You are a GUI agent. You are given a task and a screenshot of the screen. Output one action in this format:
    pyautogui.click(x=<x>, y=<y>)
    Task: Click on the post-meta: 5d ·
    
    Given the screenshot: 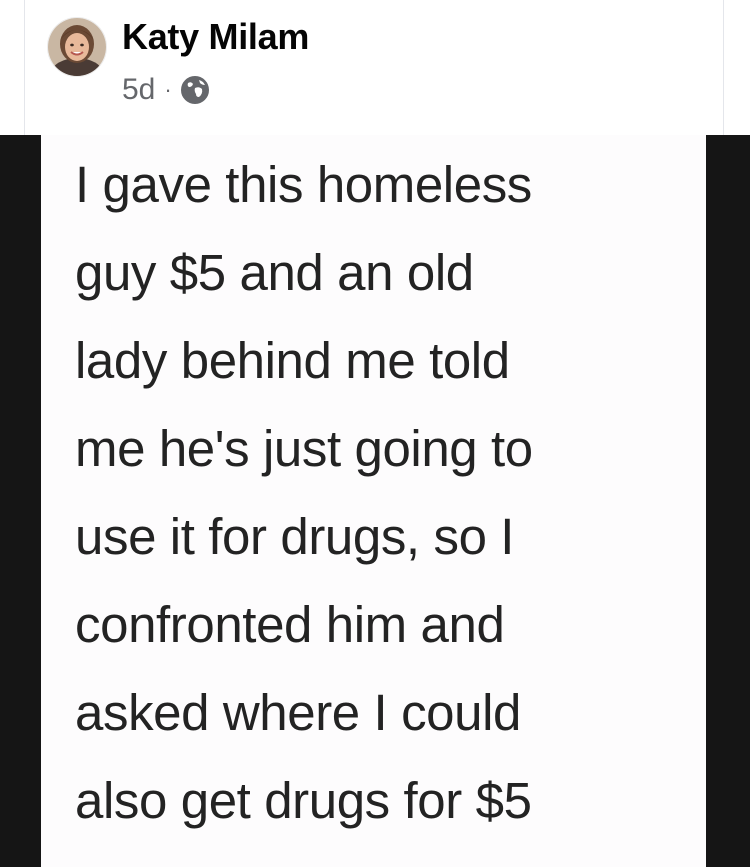 What is the action you would take?
    pyautogui.click(x=166, y=90)
    